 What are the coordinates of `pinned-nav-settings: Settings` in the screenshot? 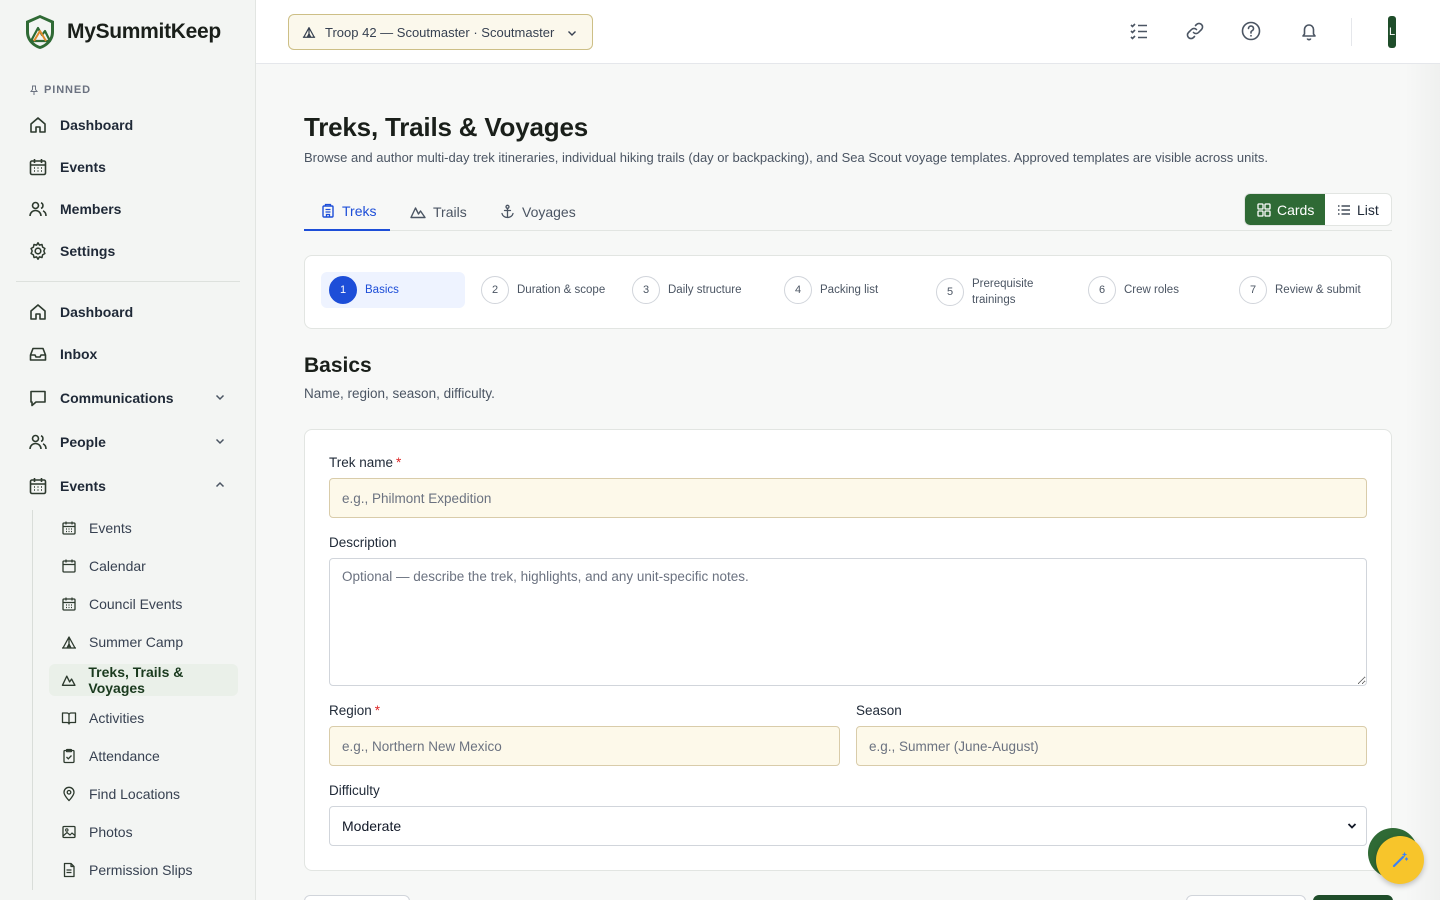 It's located at (128, 251).